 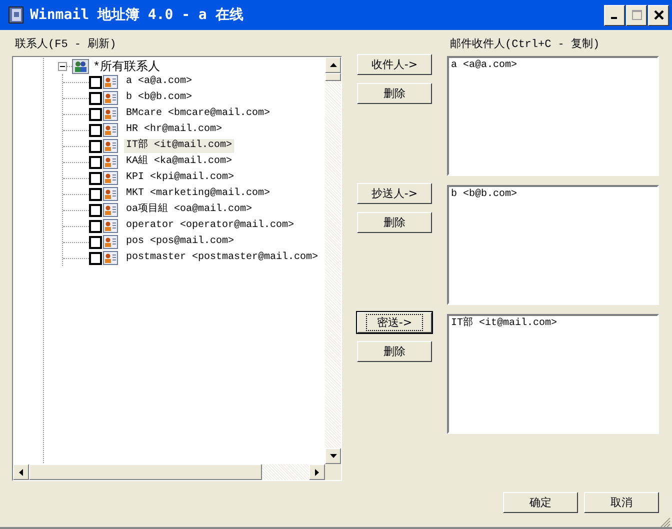 I want to click on close-button, so click(x=658, y=15).